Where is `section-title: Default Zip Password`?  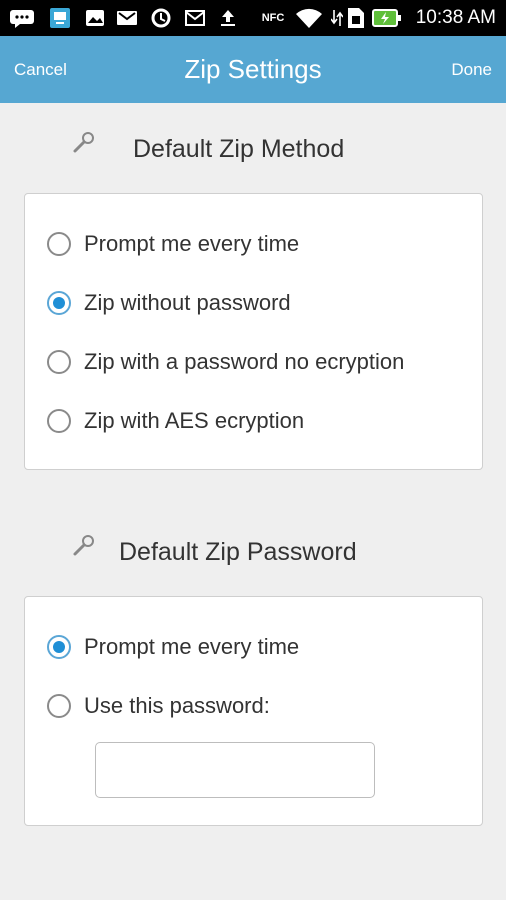 section-title: Default Zip Password is located at coordinates (238, 552).